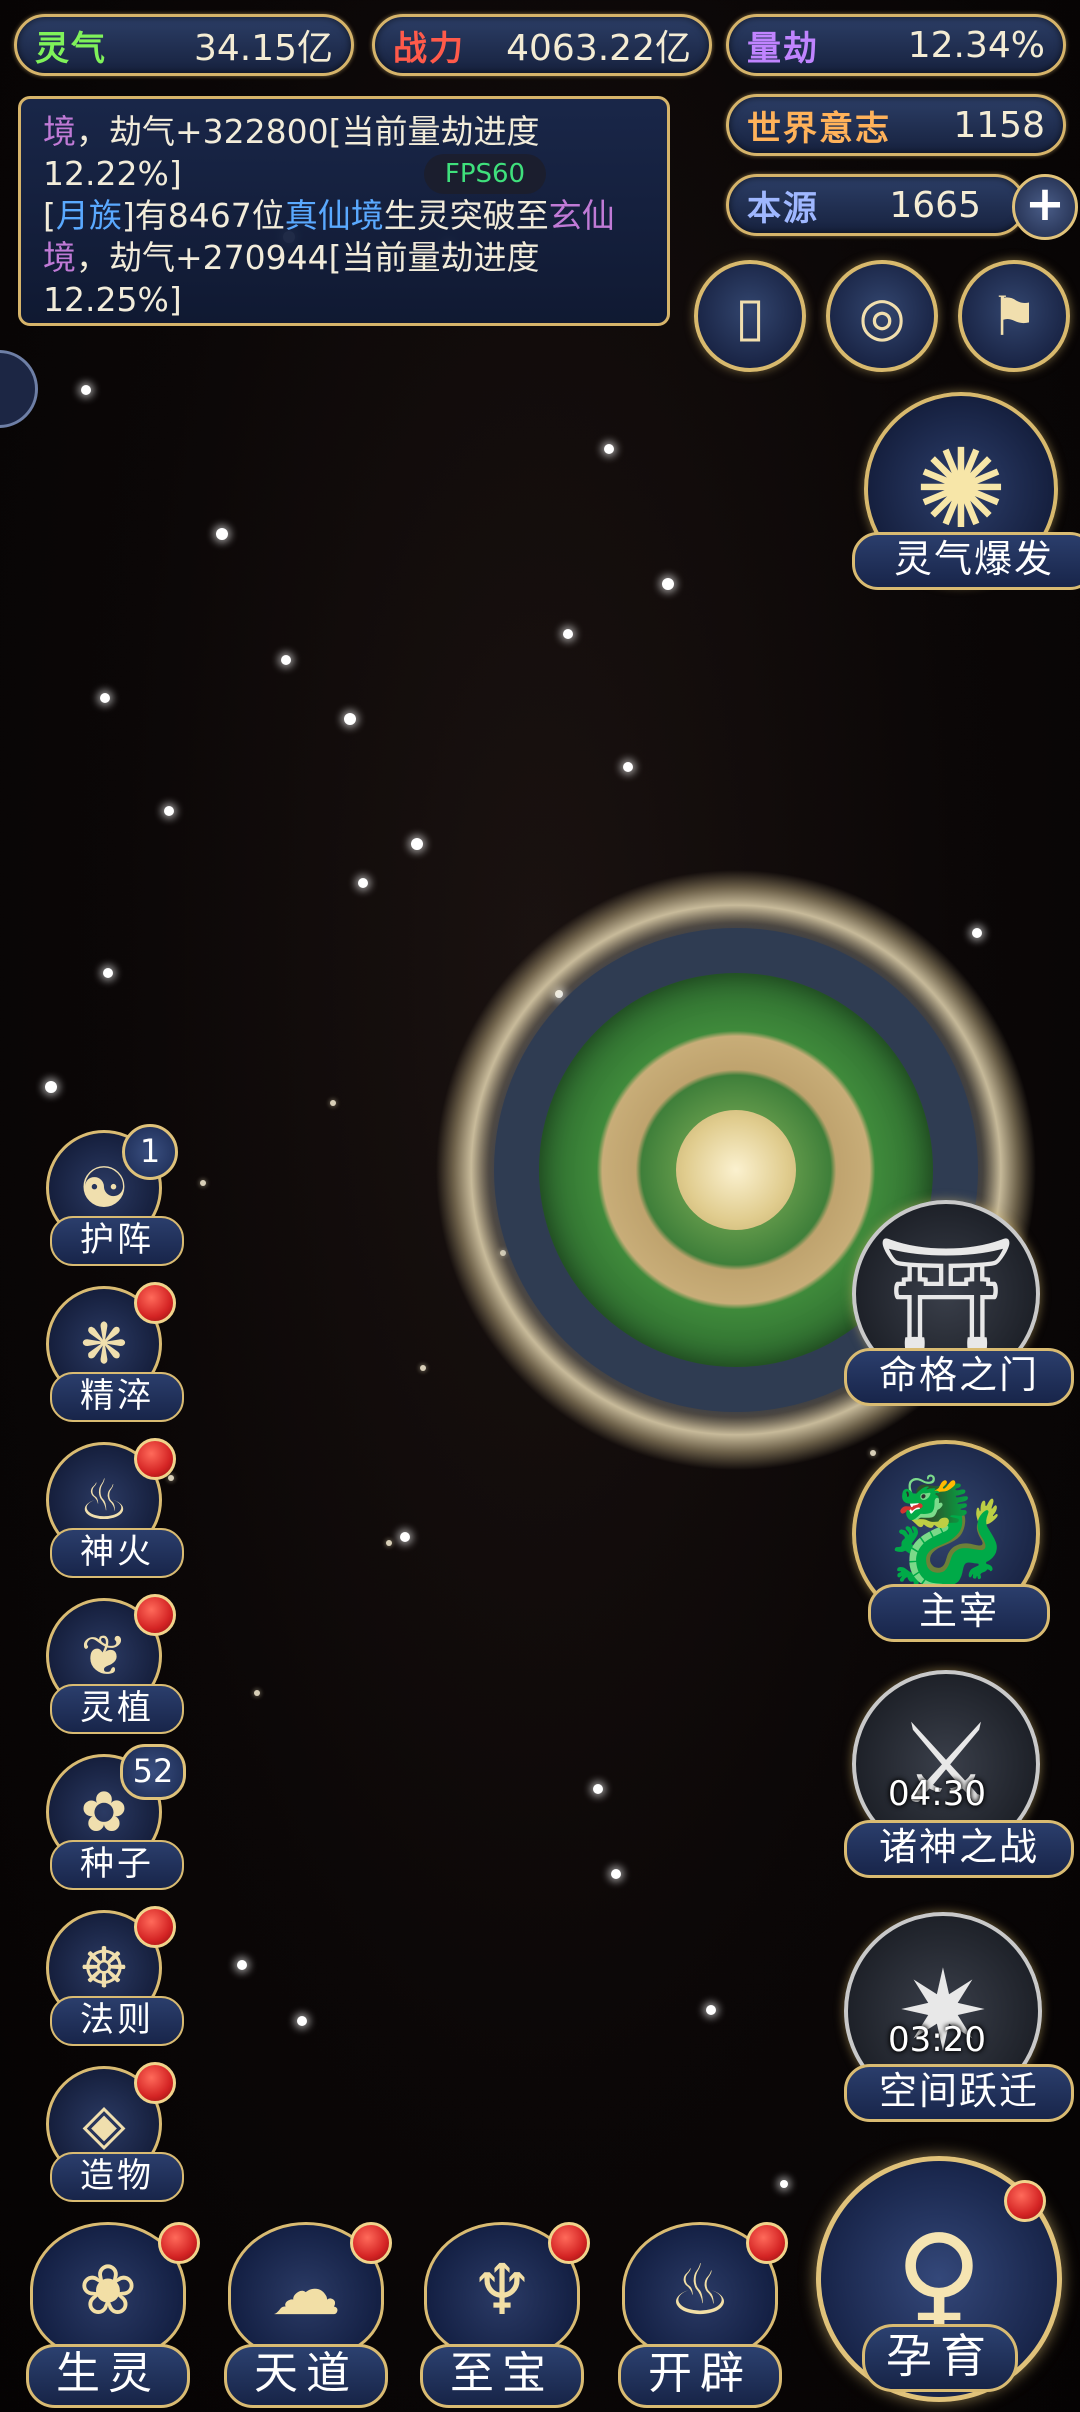 The height and width of the screenshot is (2412, 1080). What do you see at coordinates (966, 561) in the screenshot?
I see `lingqi-burst-label: 灵气爆发` at bounding box center [966, 561].